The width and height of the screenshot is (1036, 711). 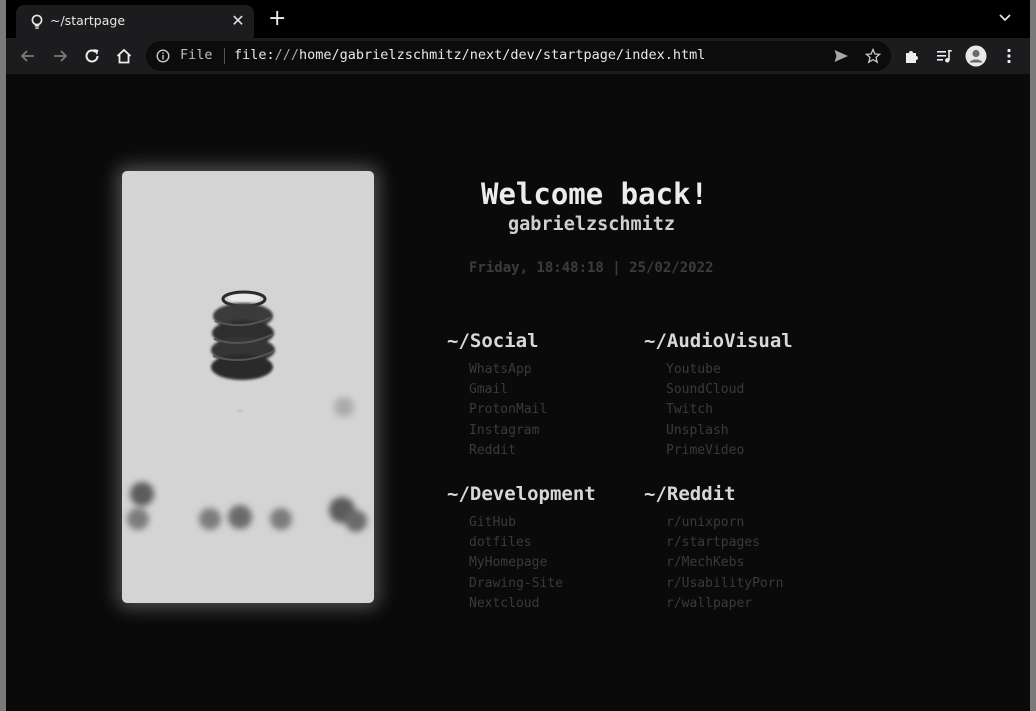 What do you see at coordinates (521, 494) in the screenshot?
I see `group-title: ~/Development` at bounding box center [521, 494].